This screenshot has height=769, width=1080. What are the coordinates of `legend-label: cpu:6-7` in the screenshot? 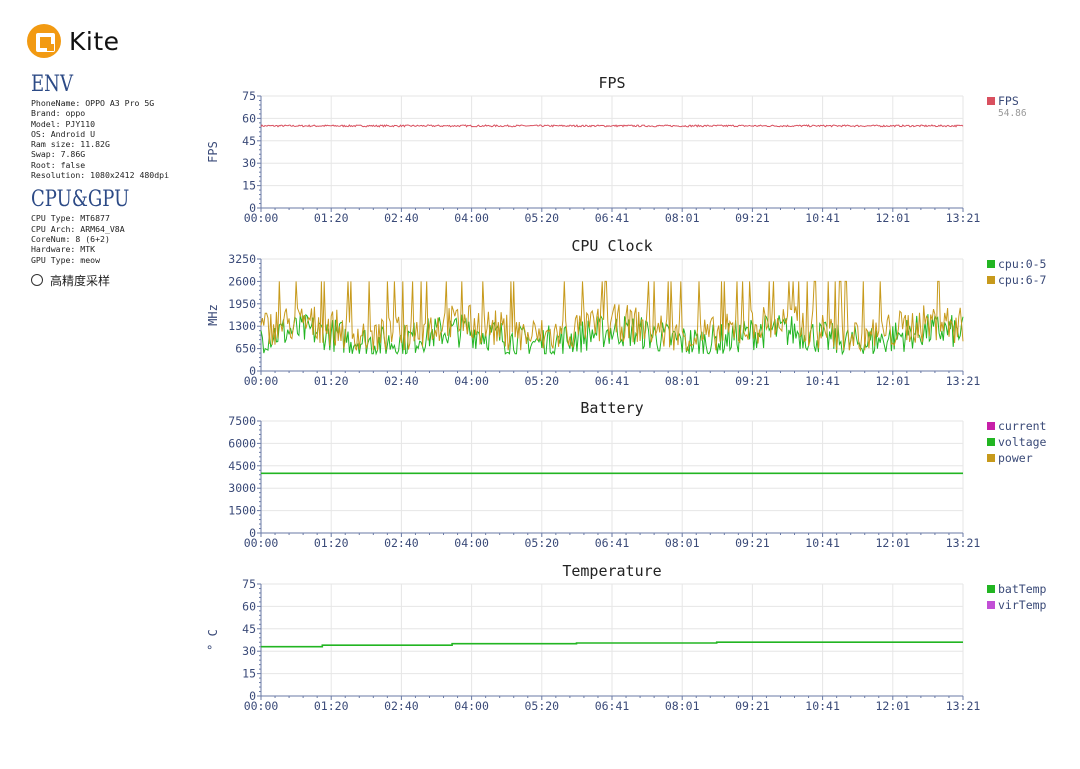 It's located at (1022, 280).